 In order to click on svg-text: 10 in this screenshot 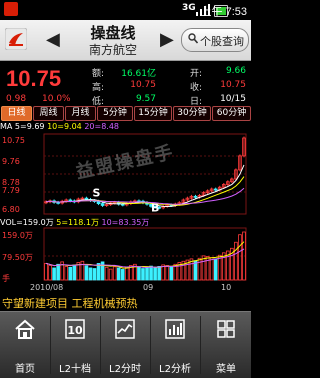, I will do `click(75, 330)`.